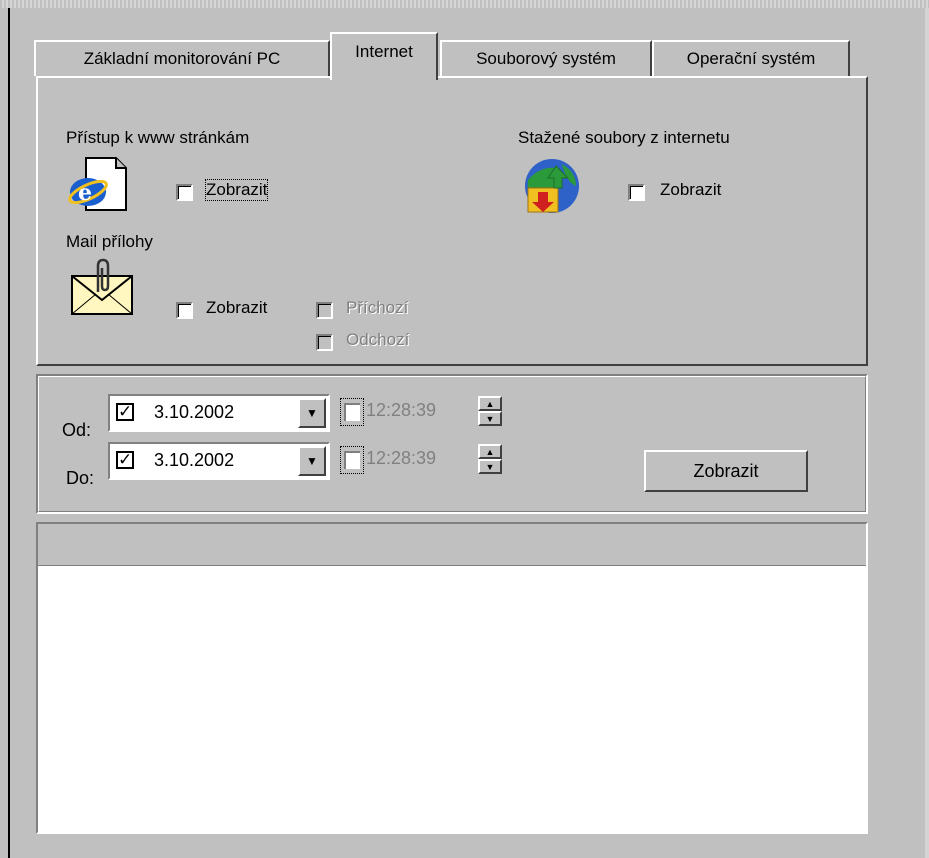  What do you see at coordinates (80, 478) in the screenshot?
I see `to-label: Do:` at bounding box center [80, 478].